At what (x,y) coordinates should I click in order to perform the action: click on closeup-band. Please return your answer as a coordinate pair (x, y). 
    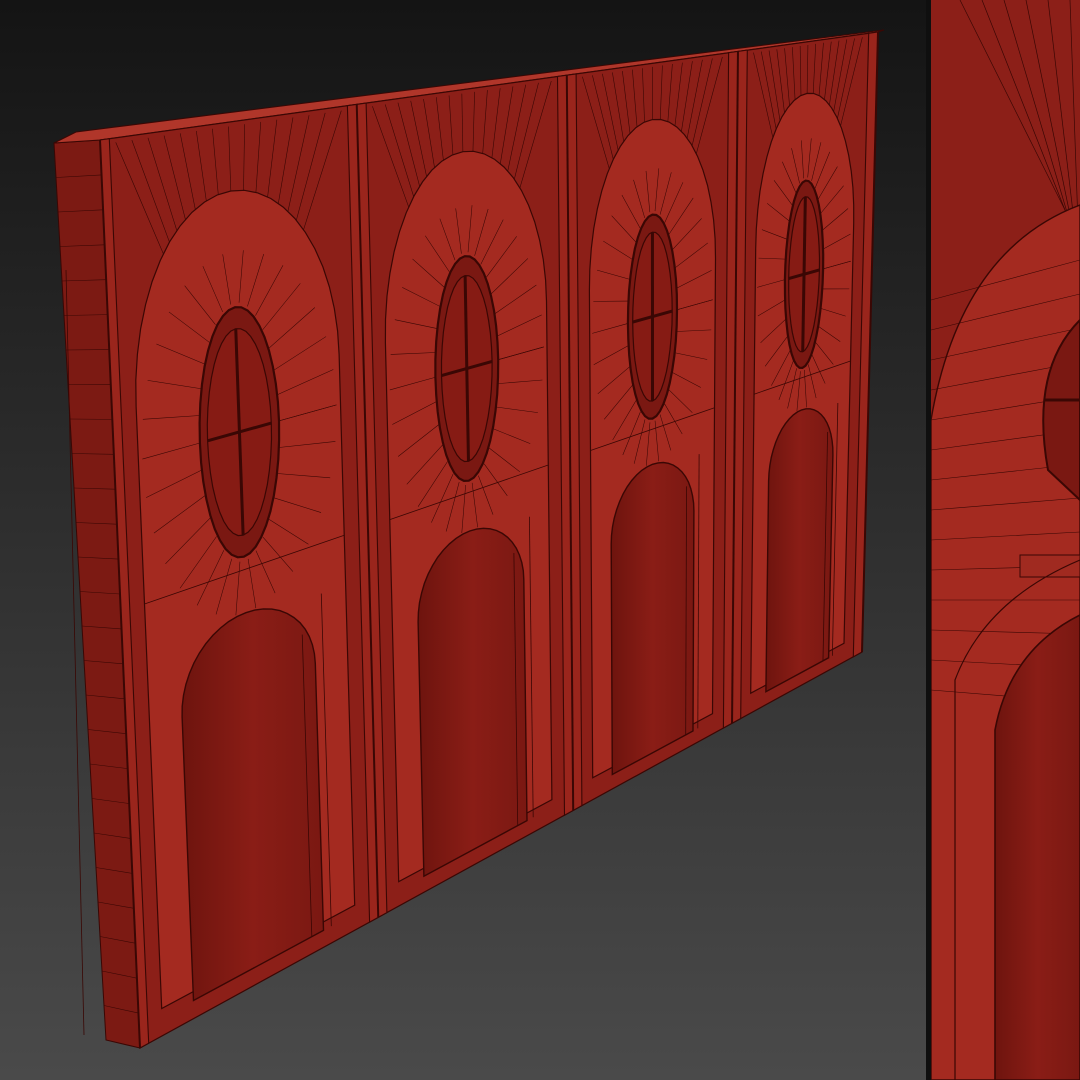
    Looking at the image, I should click on (1049, 566).